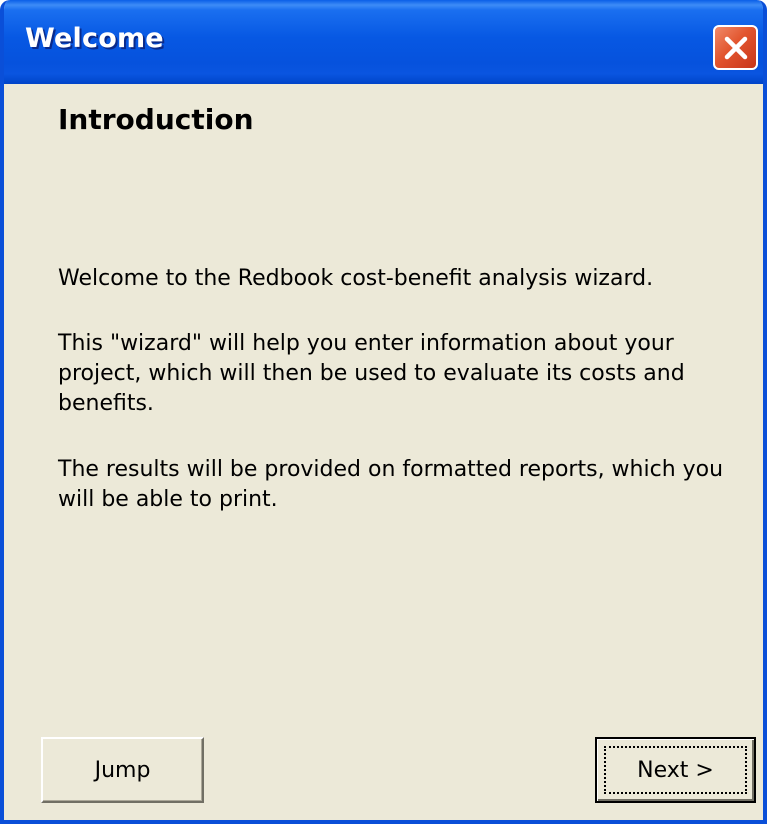 The height and width of the screenshot is (824, 767). I want to click on close-button, so click(735, 47).